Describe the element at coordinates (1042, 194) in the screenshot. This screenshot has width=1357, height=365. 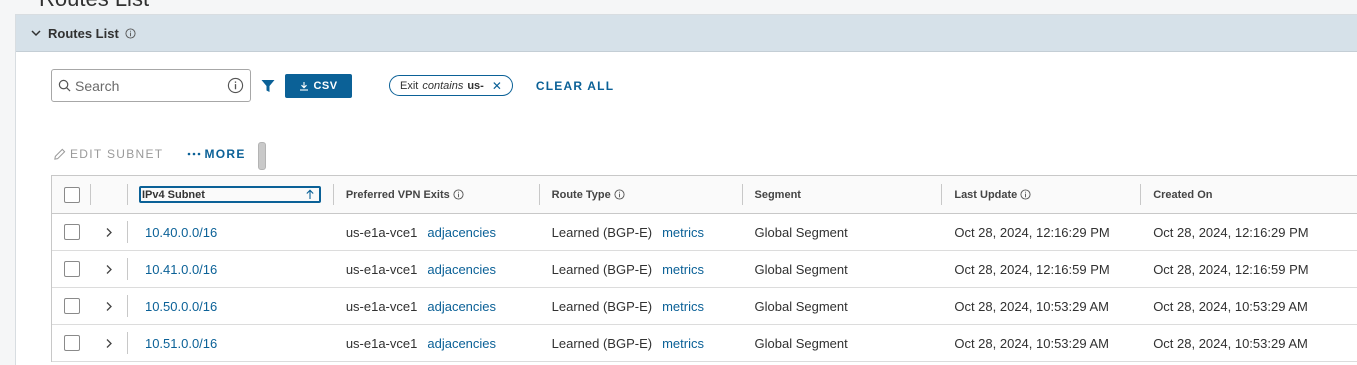
I see `column-header-last-update: Last Update` at that location.